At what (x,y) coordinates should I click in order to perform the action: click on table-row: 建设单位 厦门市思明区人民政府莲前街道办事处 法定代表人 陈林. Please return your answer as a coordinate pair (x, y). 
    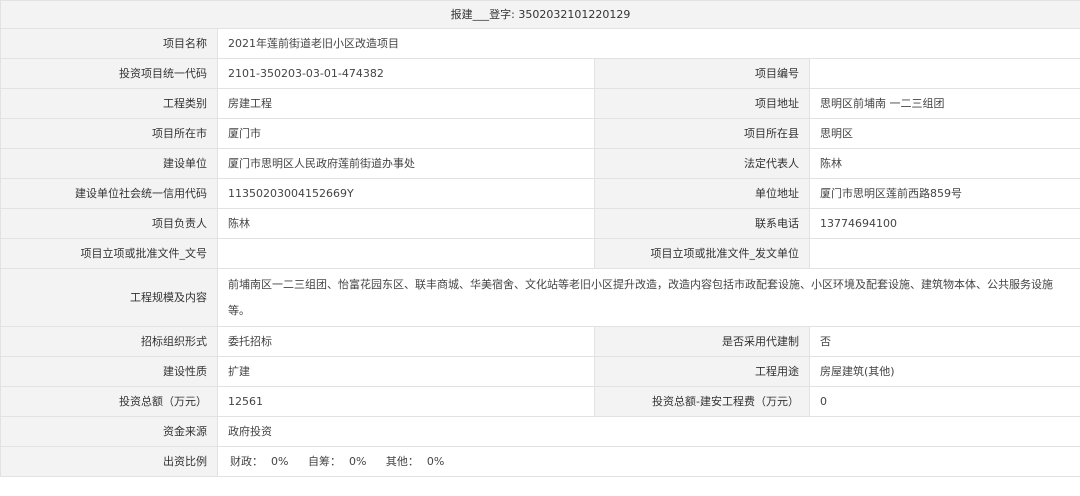
    Looking at the image, I should click on (540, 163).